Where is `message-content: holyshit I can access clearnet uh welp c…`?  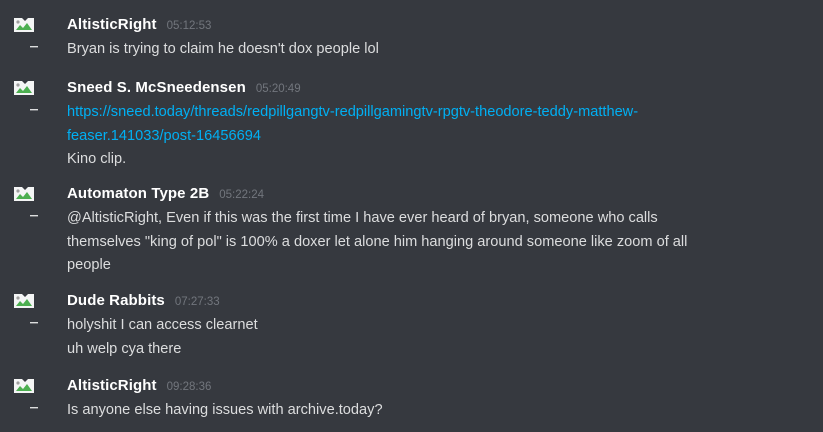
message-content: holyshit I can access clearnet uh welp c… is located at coordinates (417, 337).